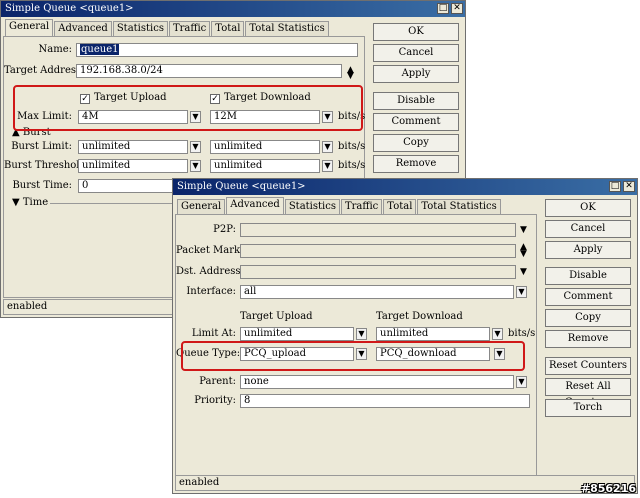 This screenshot has width=640, height=498. Describe the element at coordinates (377, 292) in the screenshot. I see `interface-select: all` at that location.